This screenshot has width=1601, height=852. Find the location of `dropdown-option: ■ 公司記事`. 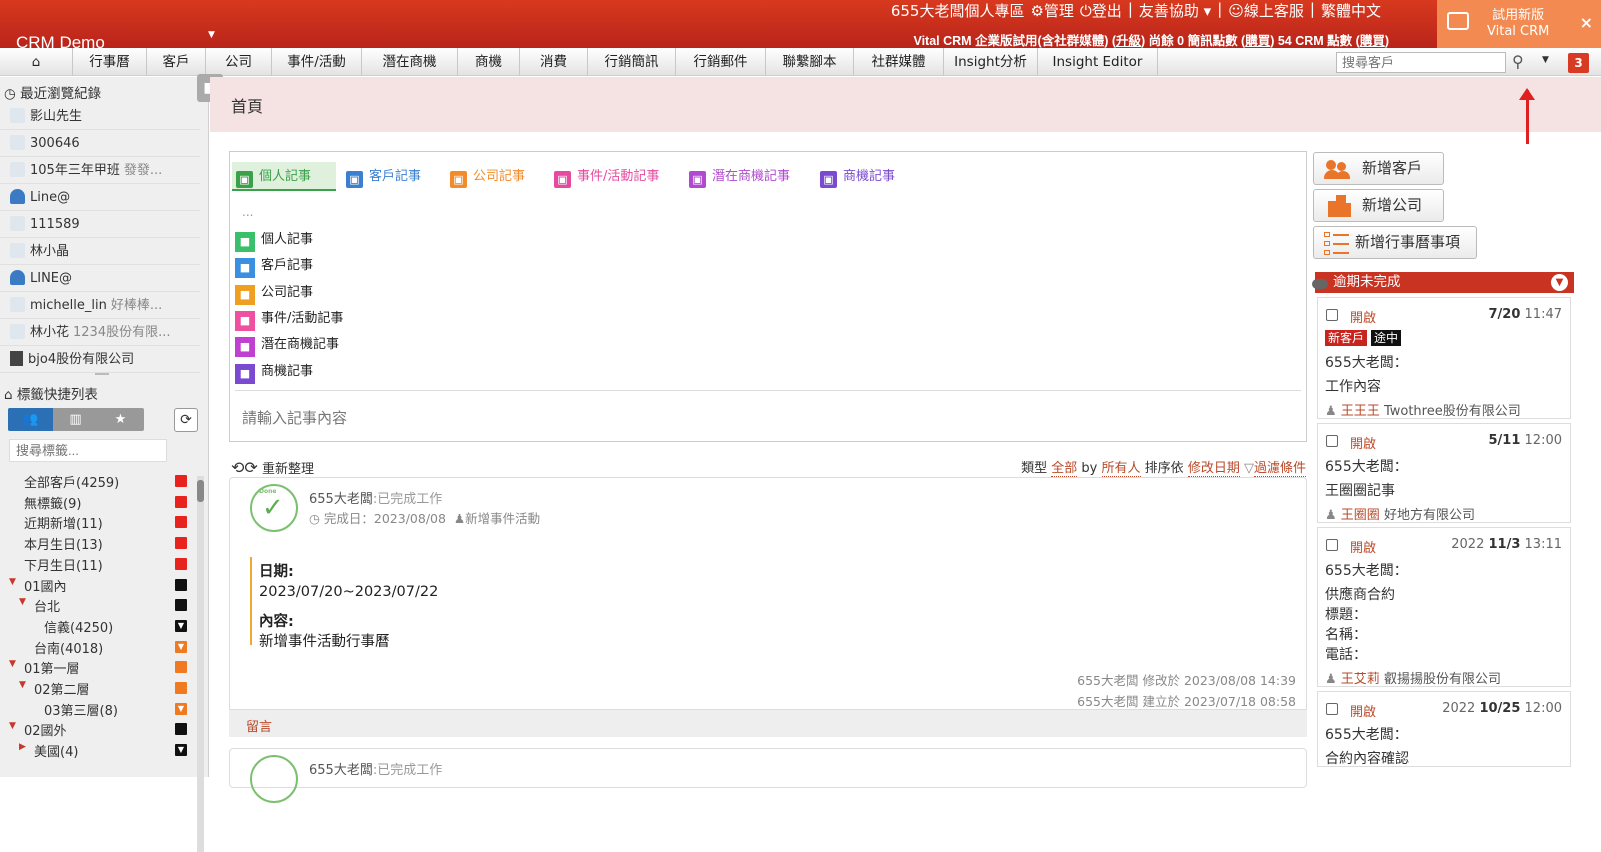

dropdown-option: ■ 公司記事 is located at coordinates (274, 293).